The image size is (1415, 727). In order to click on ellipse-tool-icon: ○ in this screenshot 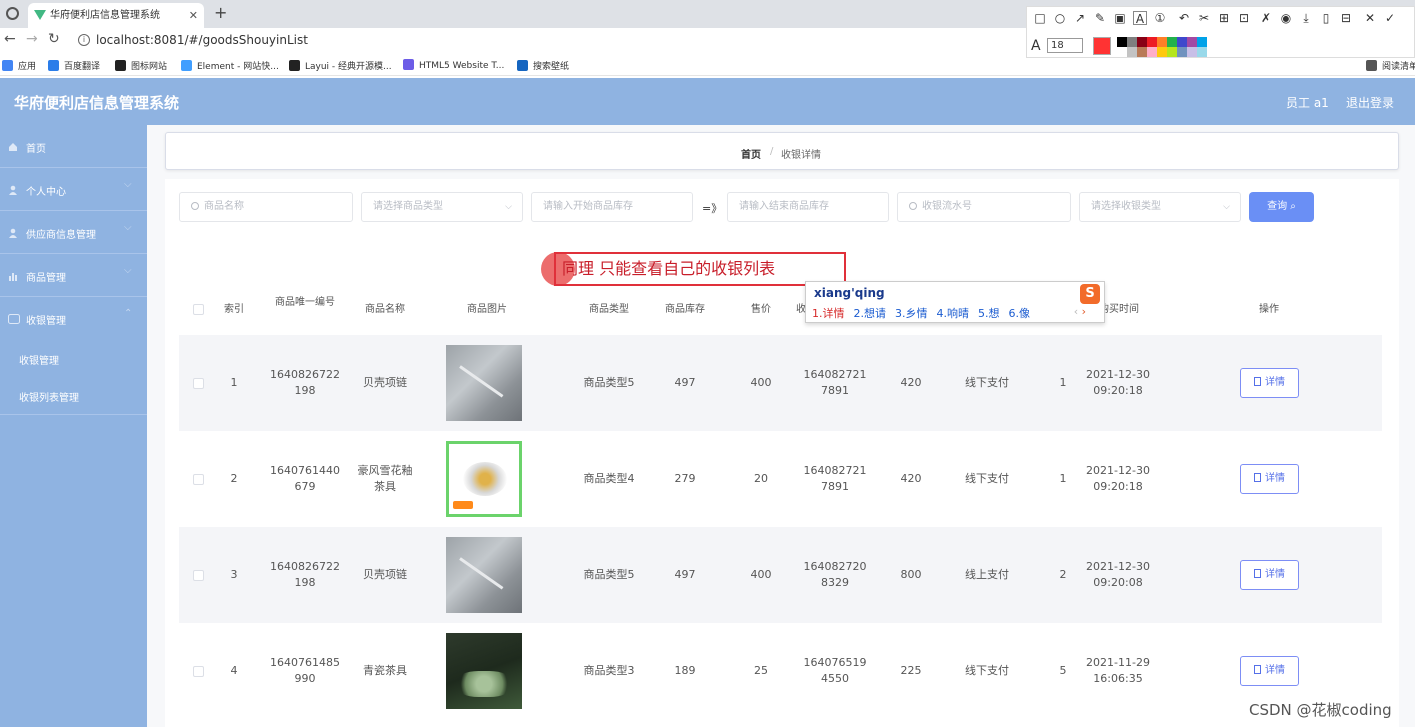, I will do `click(1060, 18)`.